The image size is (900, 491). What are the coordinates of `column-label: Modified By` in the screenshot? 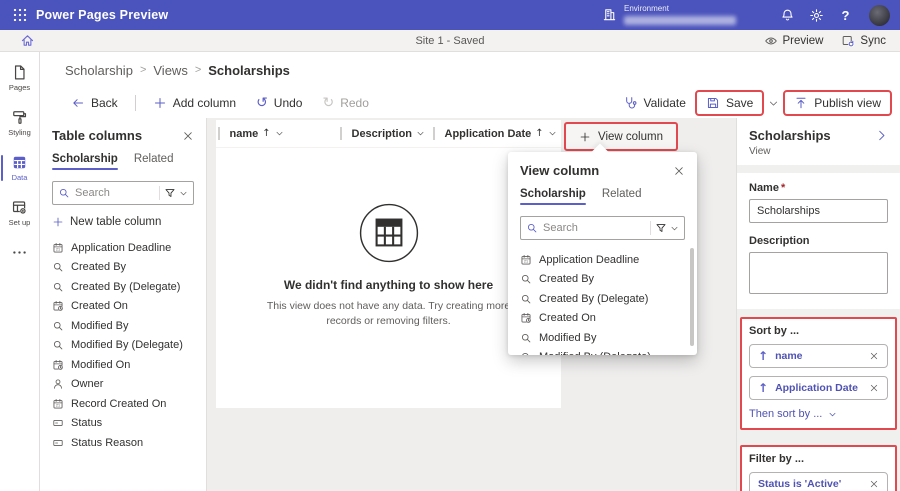 It's located at (568, 337).